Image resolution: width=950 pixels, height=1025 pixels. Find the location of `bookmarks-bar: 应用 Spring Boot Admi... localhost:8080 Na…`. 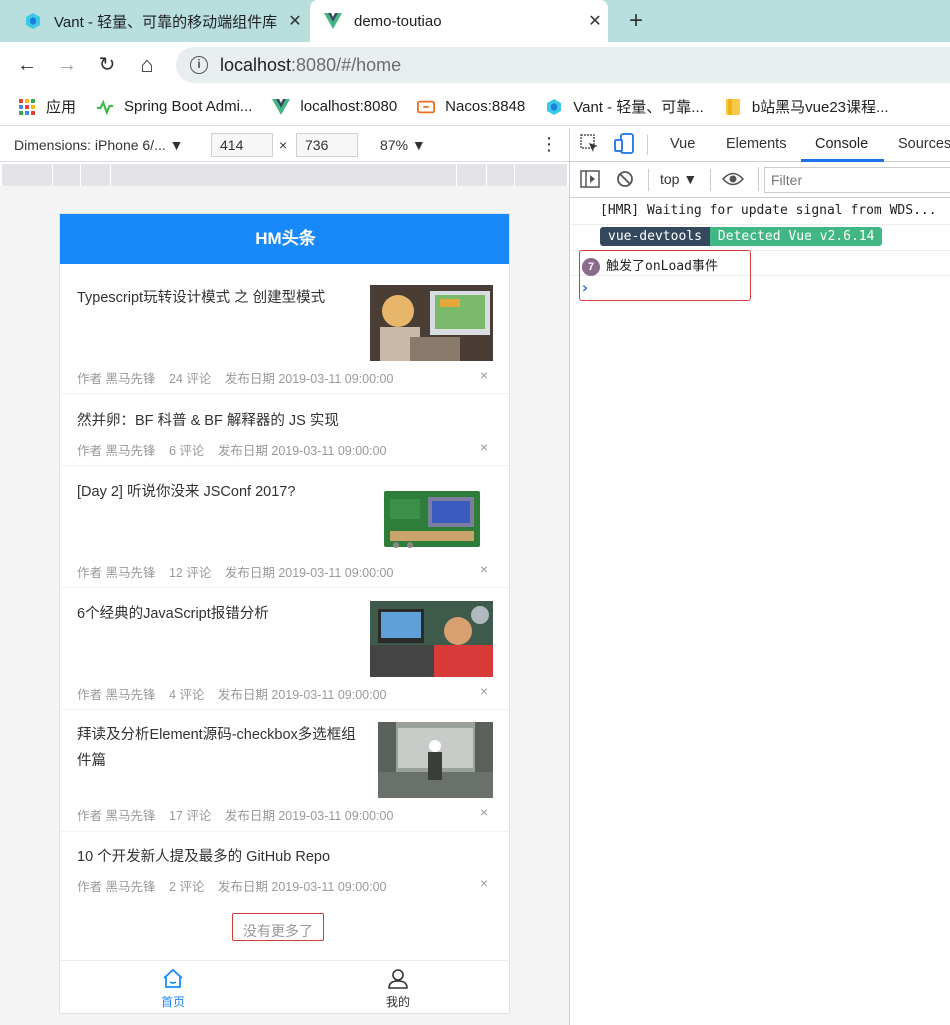

bookmarks-bar: 应用 Spring Boot Admi... localhost:8080 Na… is located at coordinates (475, 107).